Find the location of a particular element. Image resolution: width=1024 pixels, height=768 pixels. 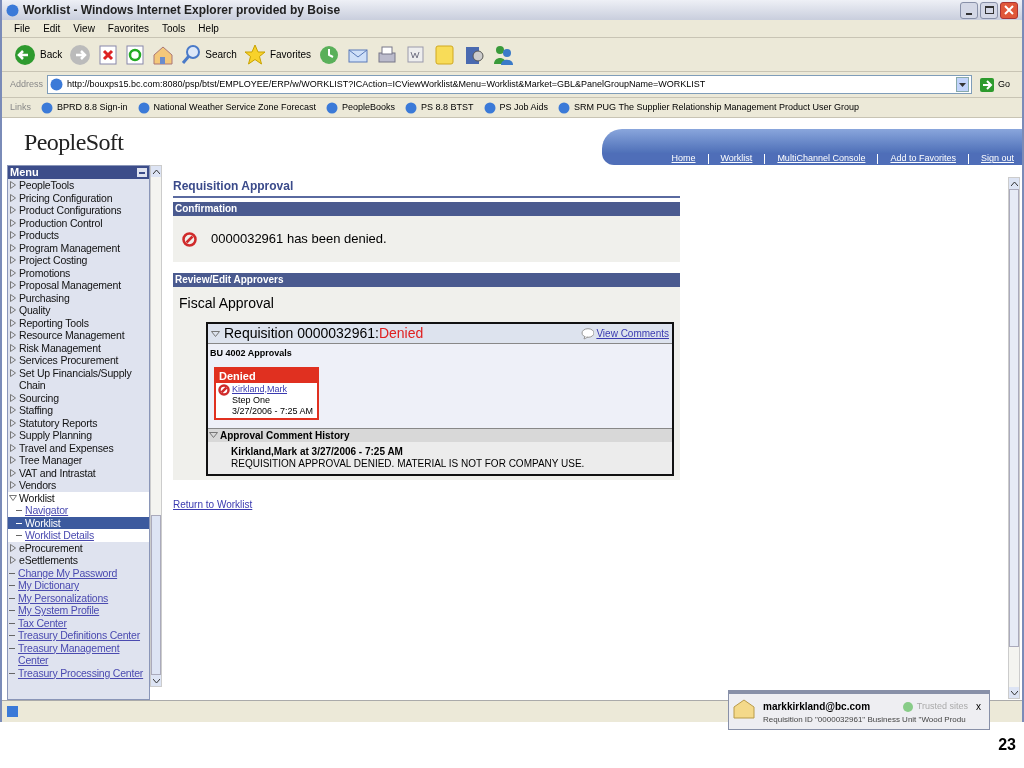

view-comments-link: View Comments is located at coordinates (625, 333).